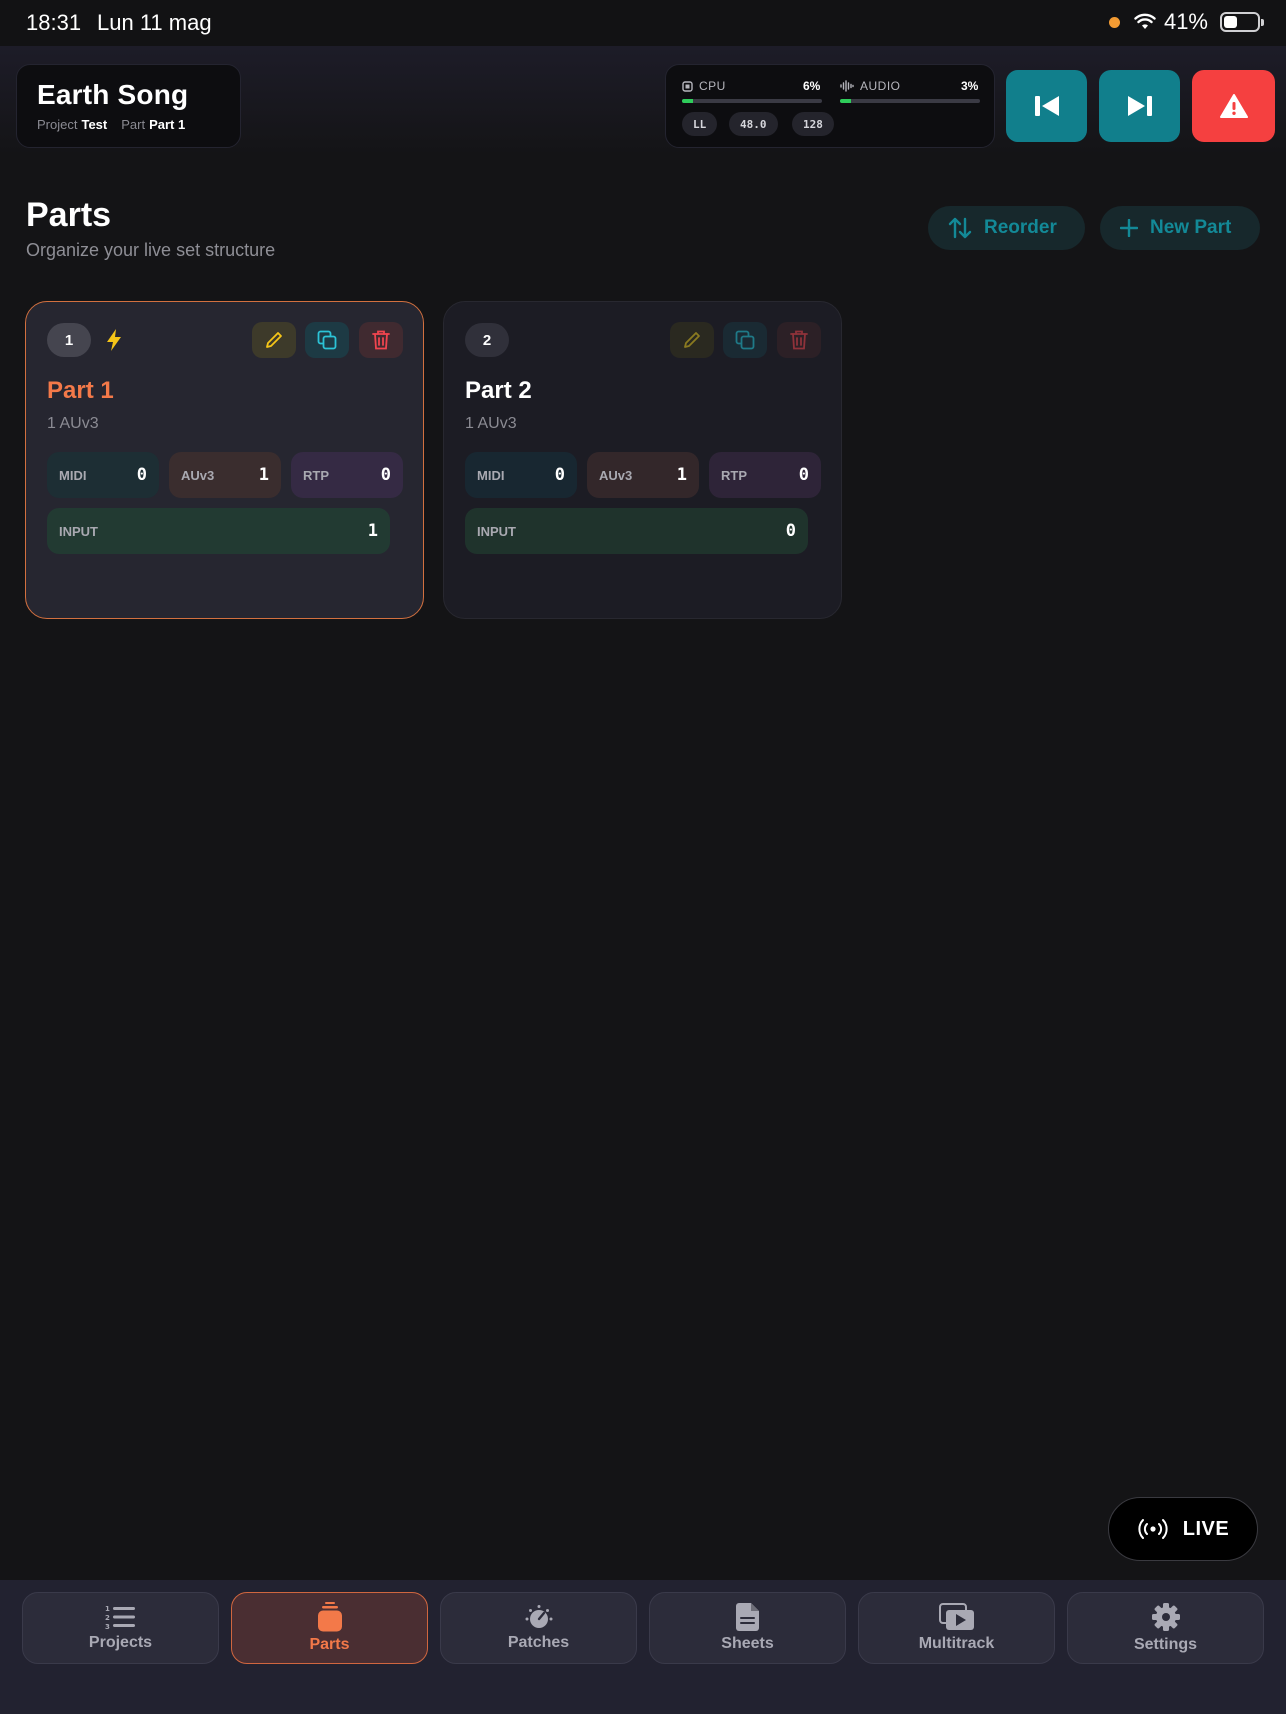  I want to click on plus-icon, so click(1129, 228).